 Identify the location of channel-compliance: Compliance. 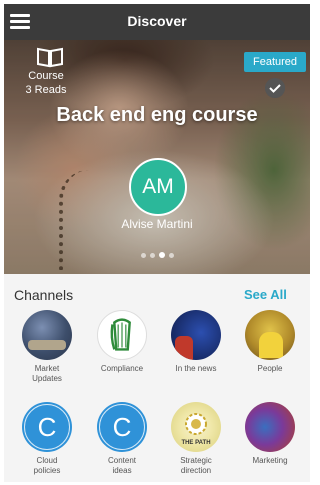
(122, 342).